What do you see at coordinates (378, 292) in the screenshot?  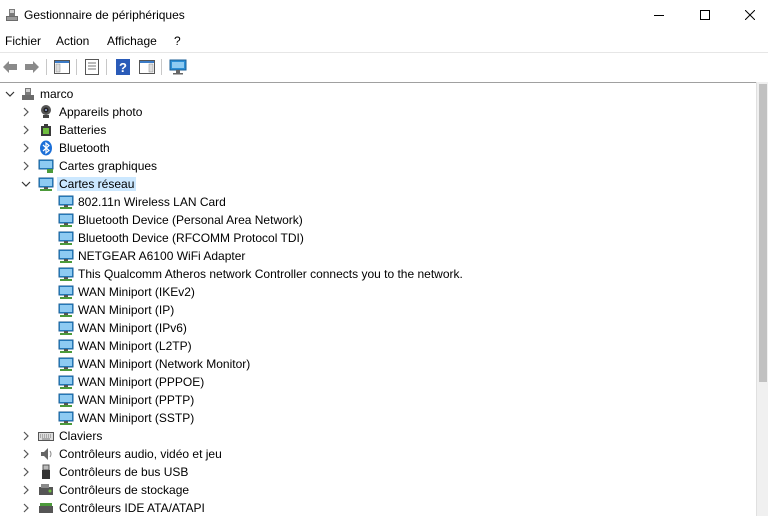 I see `network-device-item: WAN Miniport (IKEv2)` at bounding box center [378, 292].